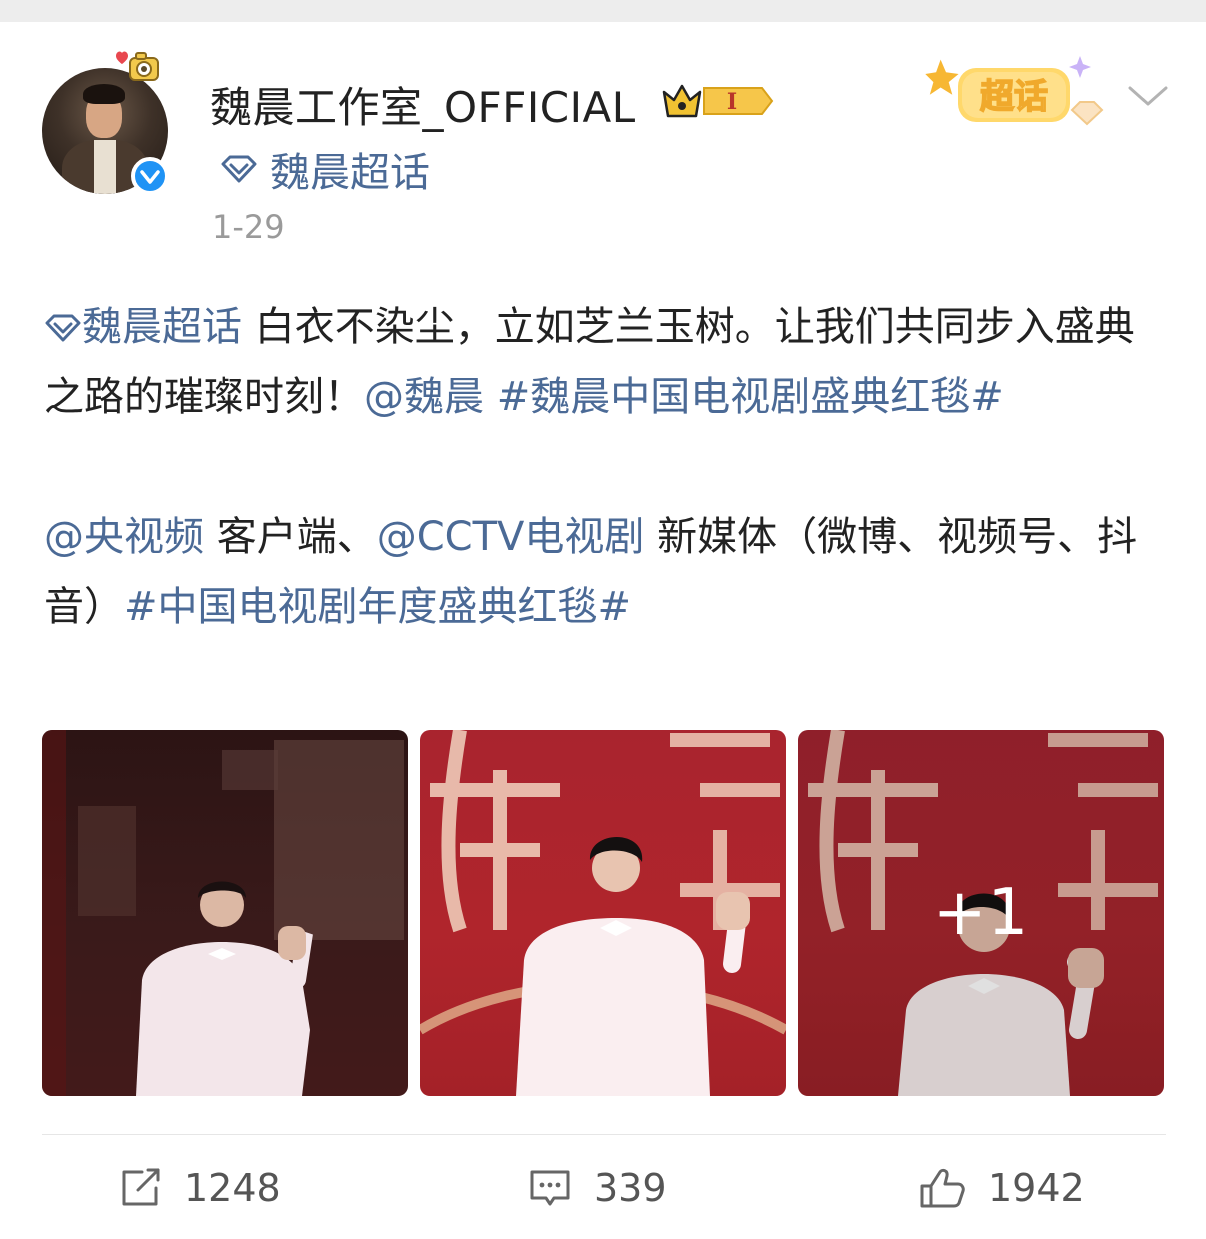 The width and height of the screenshot is (1206, 1239). Describe the element at coordinates (423, 104) in the screenshot. I see `username: 魏晨工作室_OFFICIAL` at that location.